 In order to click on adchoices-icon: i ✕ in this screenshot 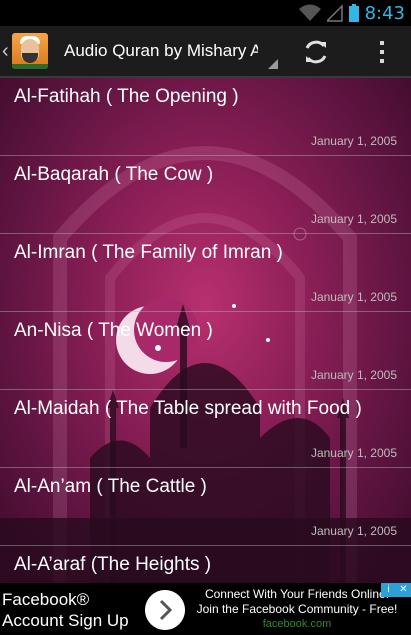, I will do `click(396, 590)`.